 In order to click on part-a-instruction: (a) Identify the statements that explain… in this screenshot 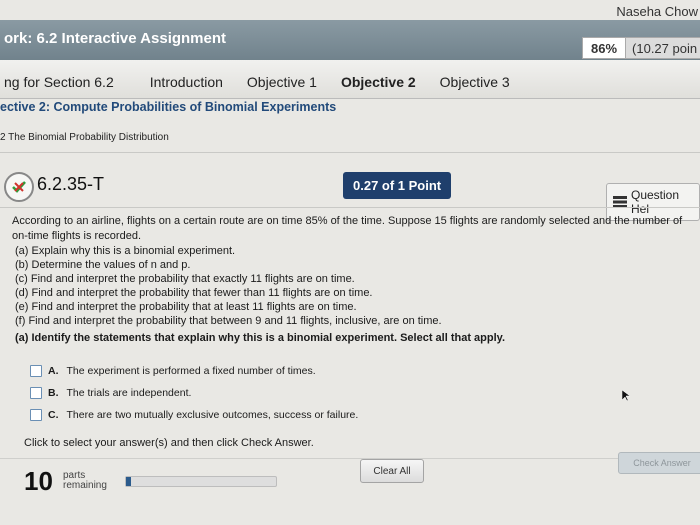, I will do `click(260, 338)`.